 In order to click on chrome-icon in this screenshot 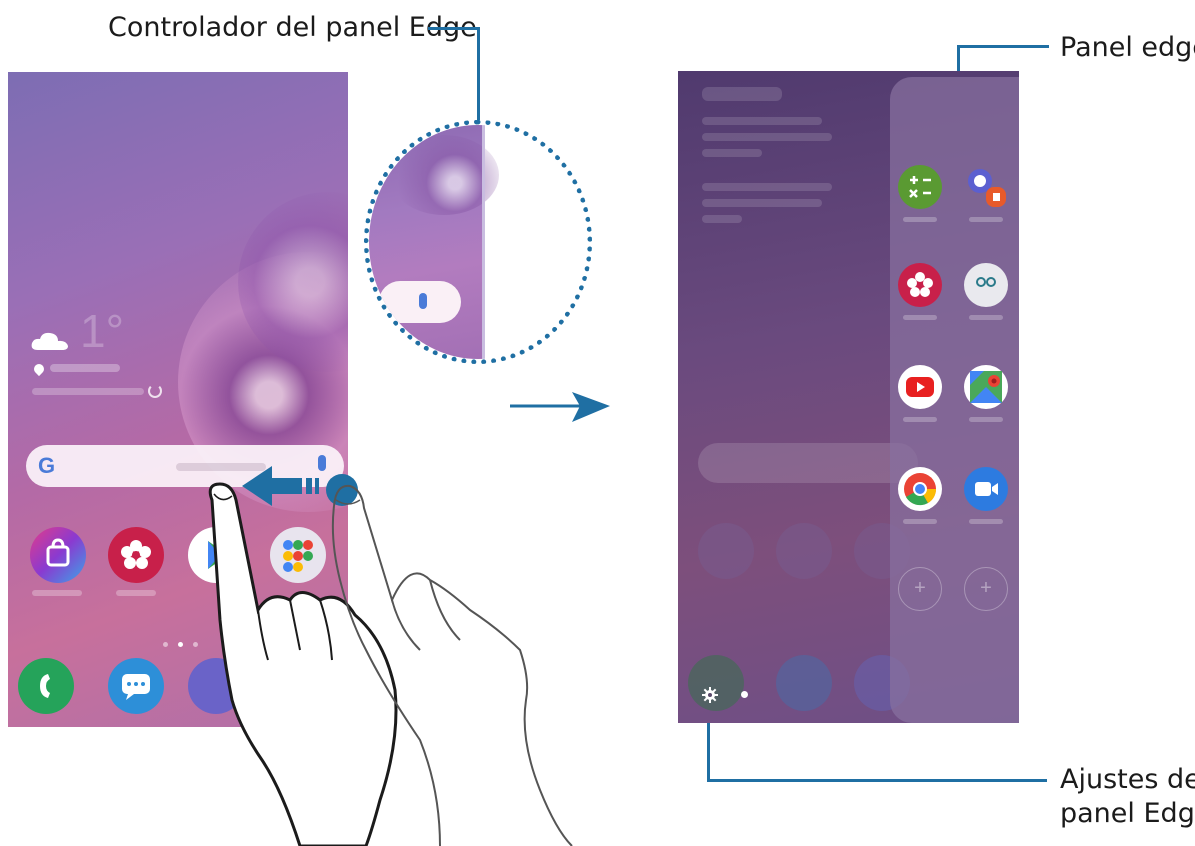, I will do `click(920, 489)`.